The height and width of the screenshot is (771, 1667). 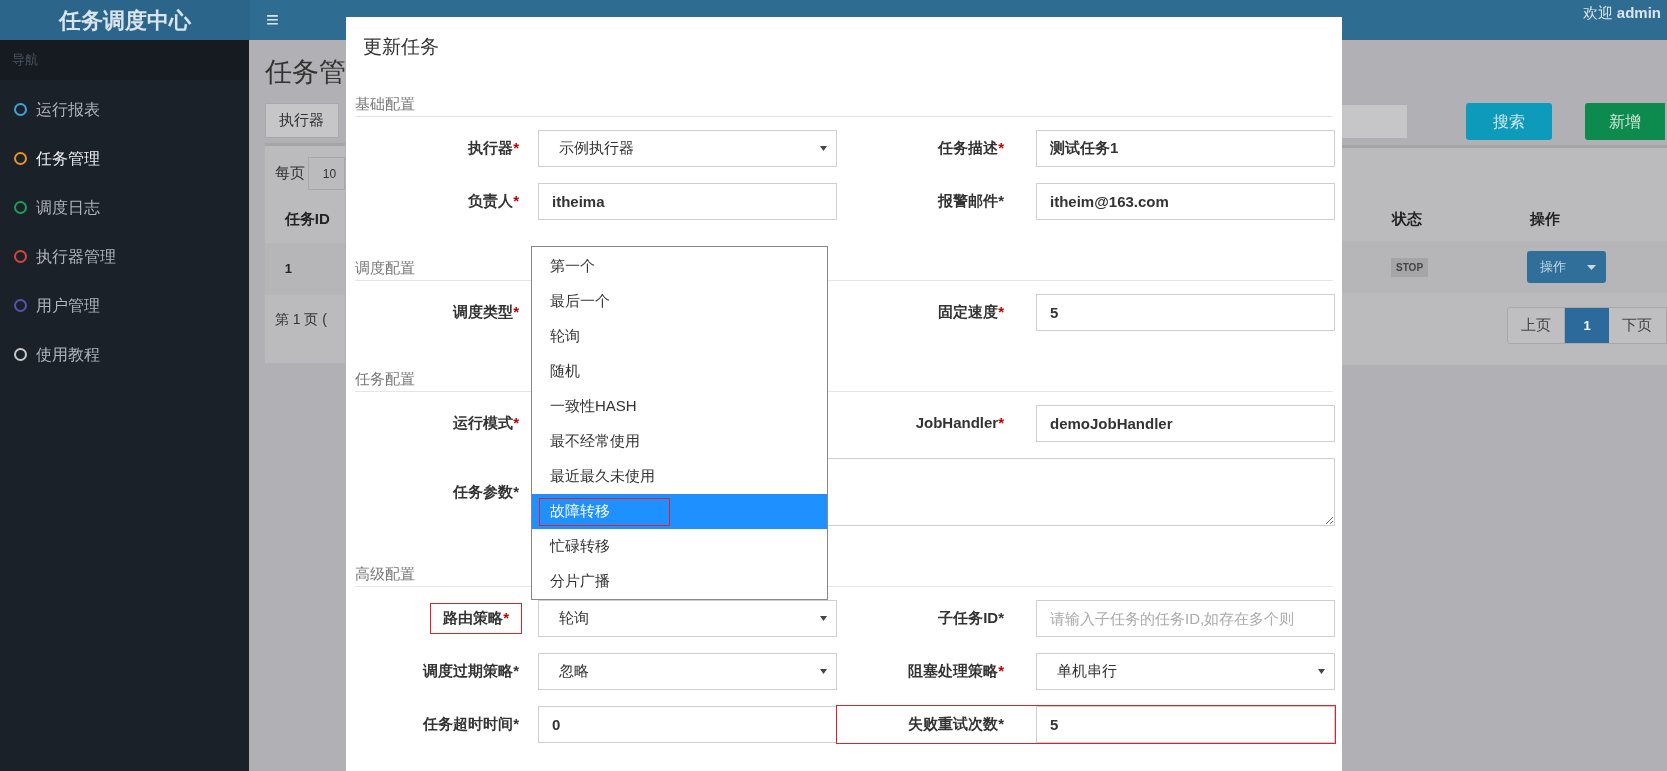 I want to click on dropdown-option: 最不经常使用, so click(x=679, y=441).